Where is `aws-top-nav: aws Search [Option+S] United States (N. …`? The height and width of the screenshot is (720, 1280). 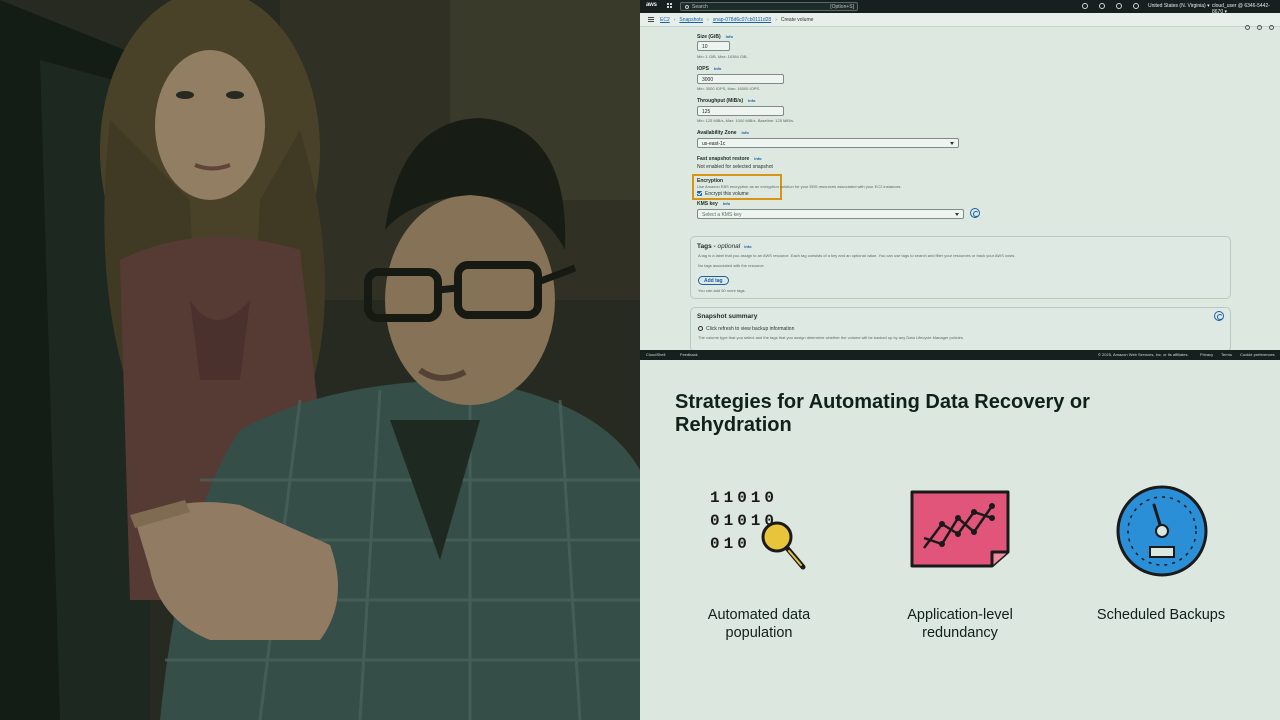 aws-top-nav: aws Search [Option+S] United States (N. … is located at coordinates (960, 7).